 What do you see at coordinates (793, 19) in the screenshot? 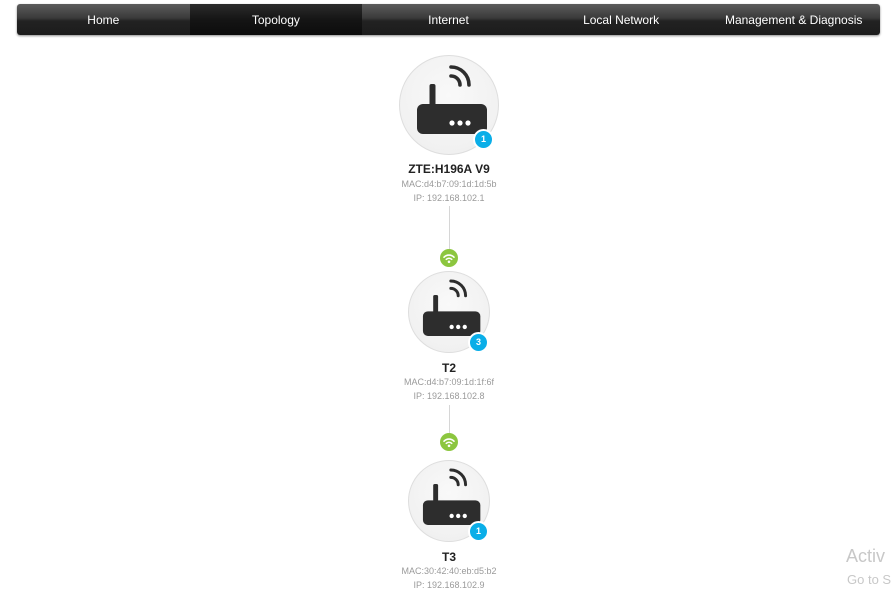
I see `nav-management-diagnosis: Management & Diagnosis` at bounding box center [793, 19].